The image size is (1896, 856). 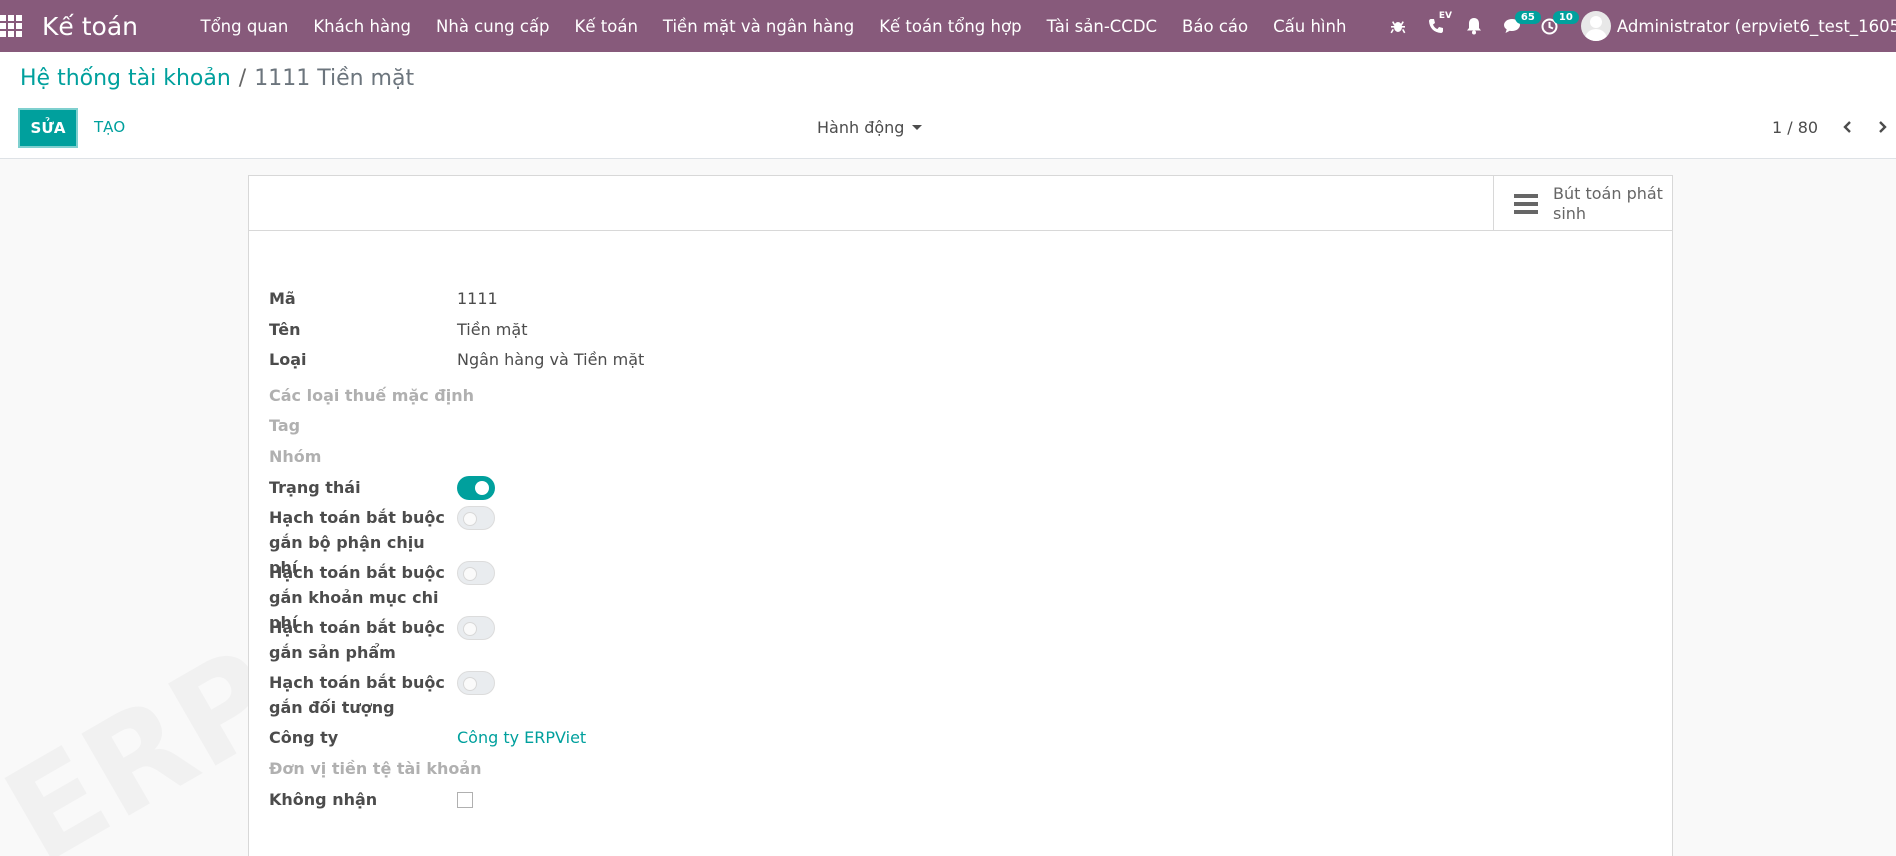 I want to click on name-value: Tiền mặt, so click(x=492, y=329).